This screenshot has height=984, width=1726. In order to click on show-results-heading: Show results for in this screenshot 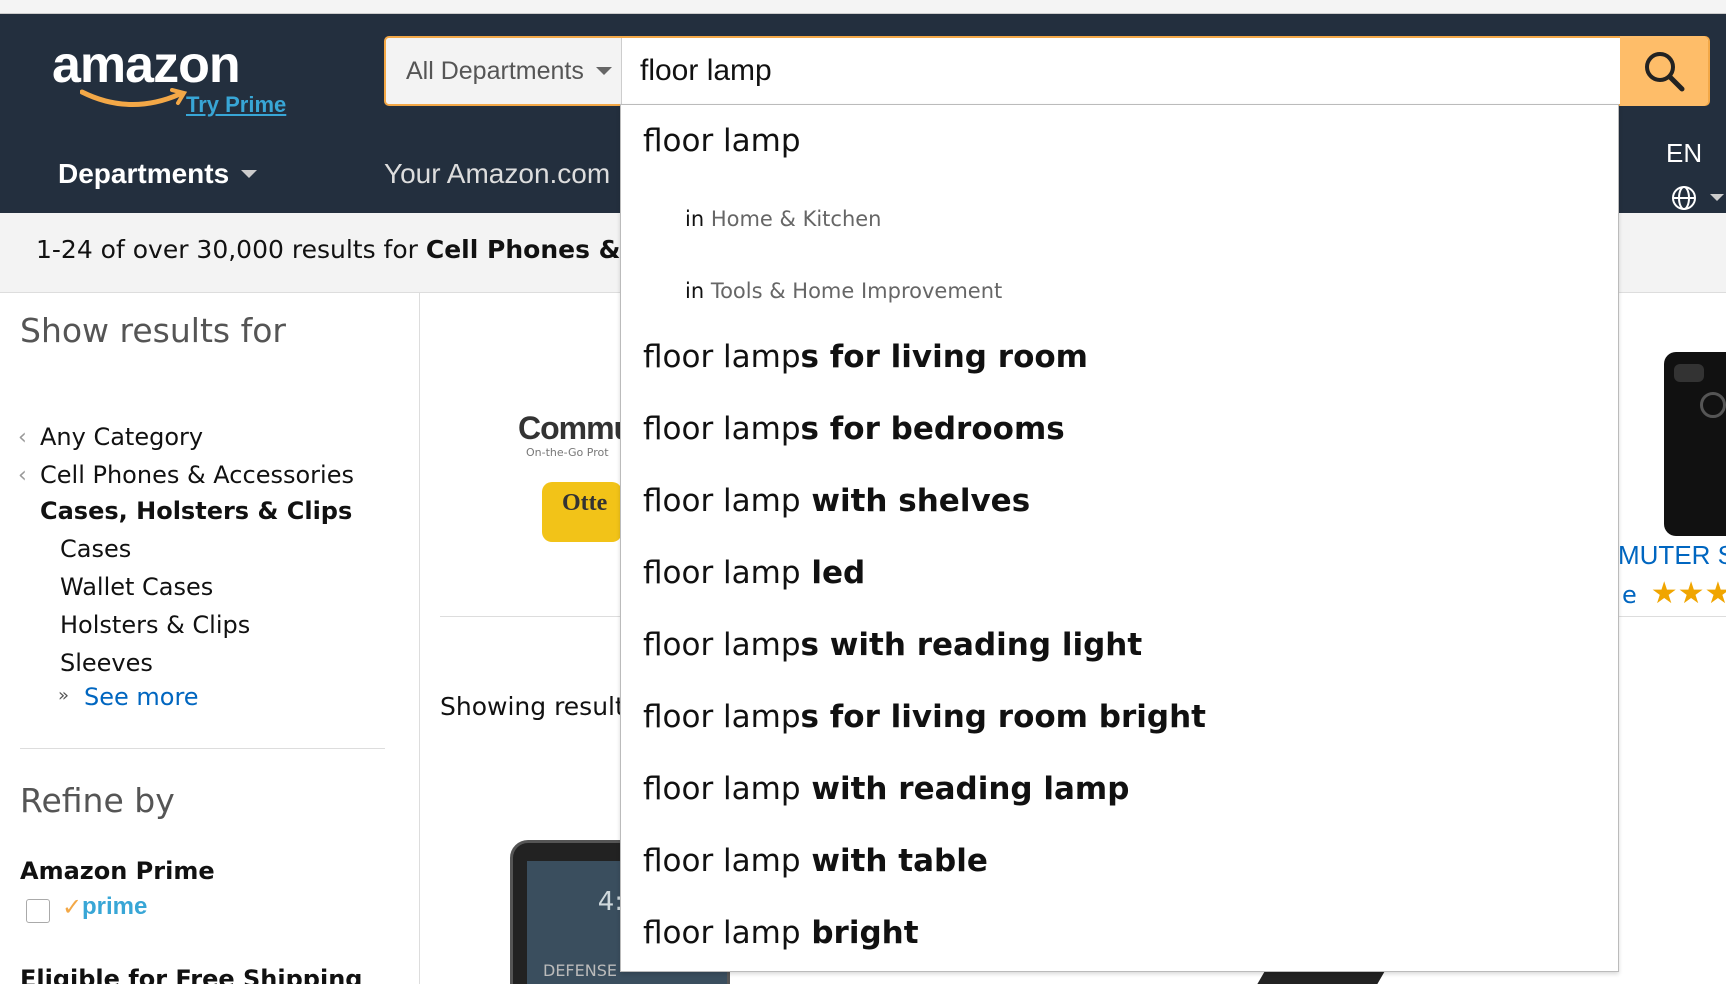, I will do `click(153, 330)`.